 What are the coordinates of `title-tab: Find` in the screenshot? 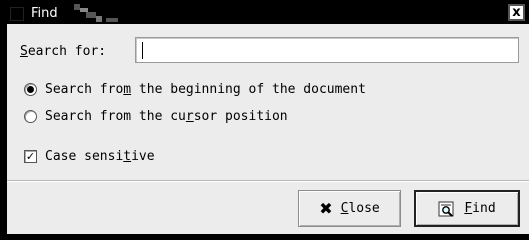 It's located at (36, 13).